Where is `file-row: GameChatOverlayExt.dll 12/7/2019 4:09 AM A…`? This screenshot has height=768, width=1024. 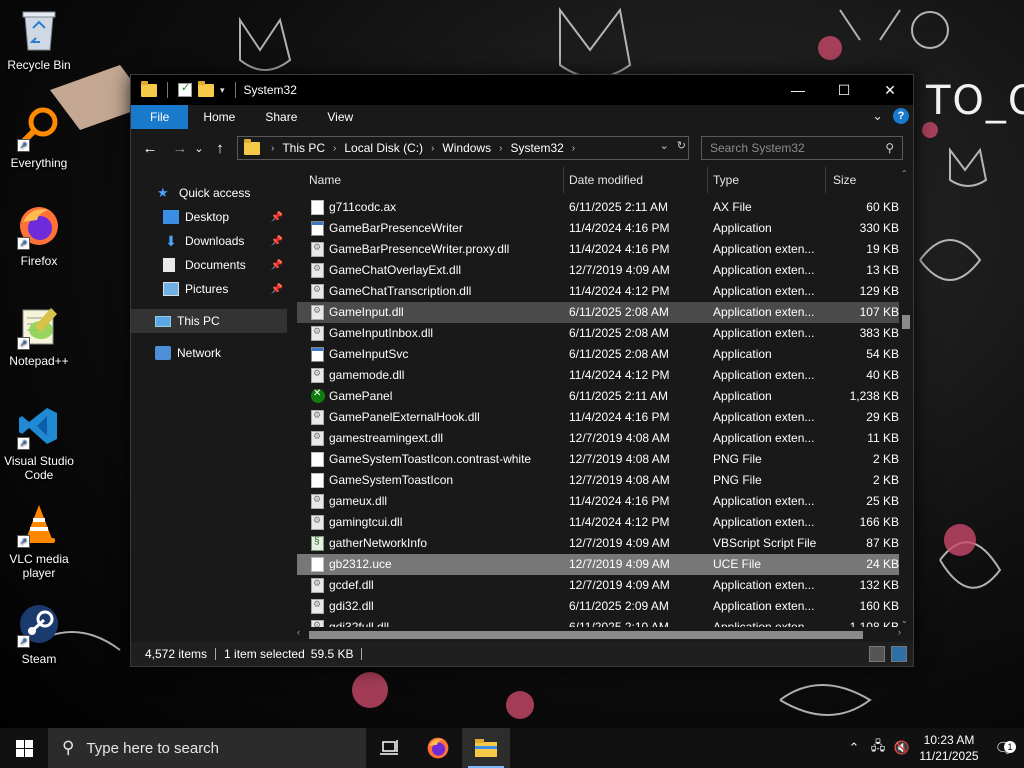 file-row: GameChatOverlayExt.dll 12/7/2019 4:09 AM A… is located at coordinates (601, 270).